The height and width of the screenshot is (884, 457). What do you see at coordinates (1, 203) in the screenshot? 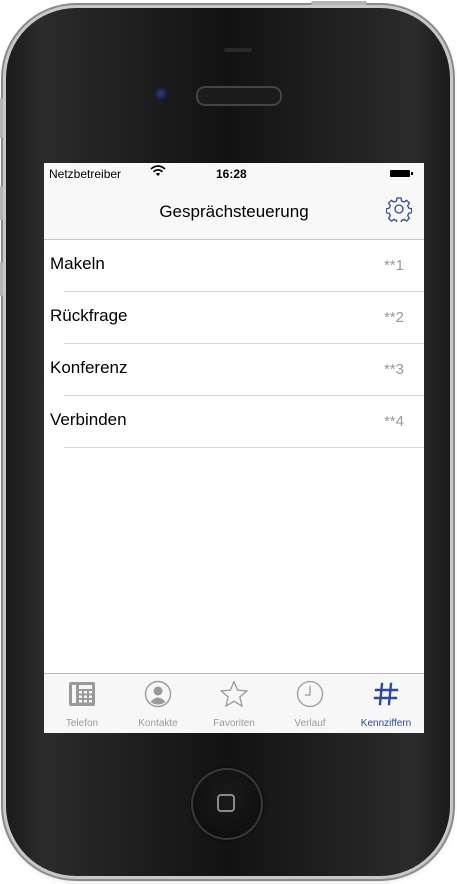
I see `volume-up-button` at bounding box center [1, 203].